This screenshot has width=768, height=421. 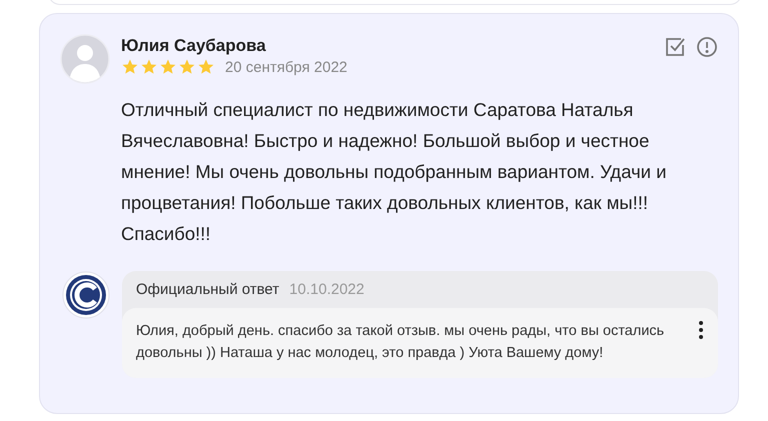 What do you see at coordinates (701, 331) in the screenshot?
I see `more-icon` at bounding box center [701, 331].